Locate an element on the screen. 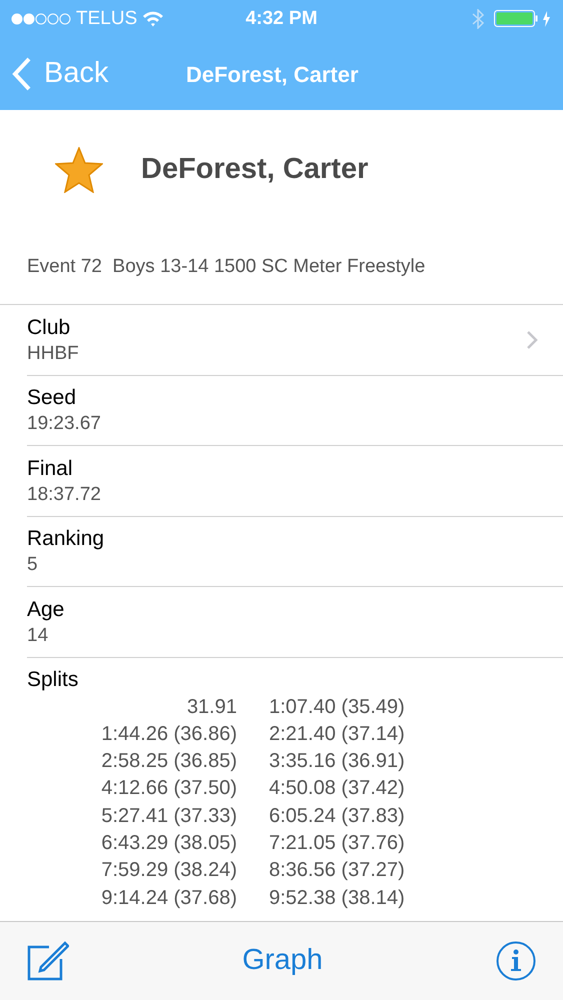 The width and height of the screenshot is (563, 1000). split-time: 4:12.66 (37.50) is located at coordinates (169, 789).